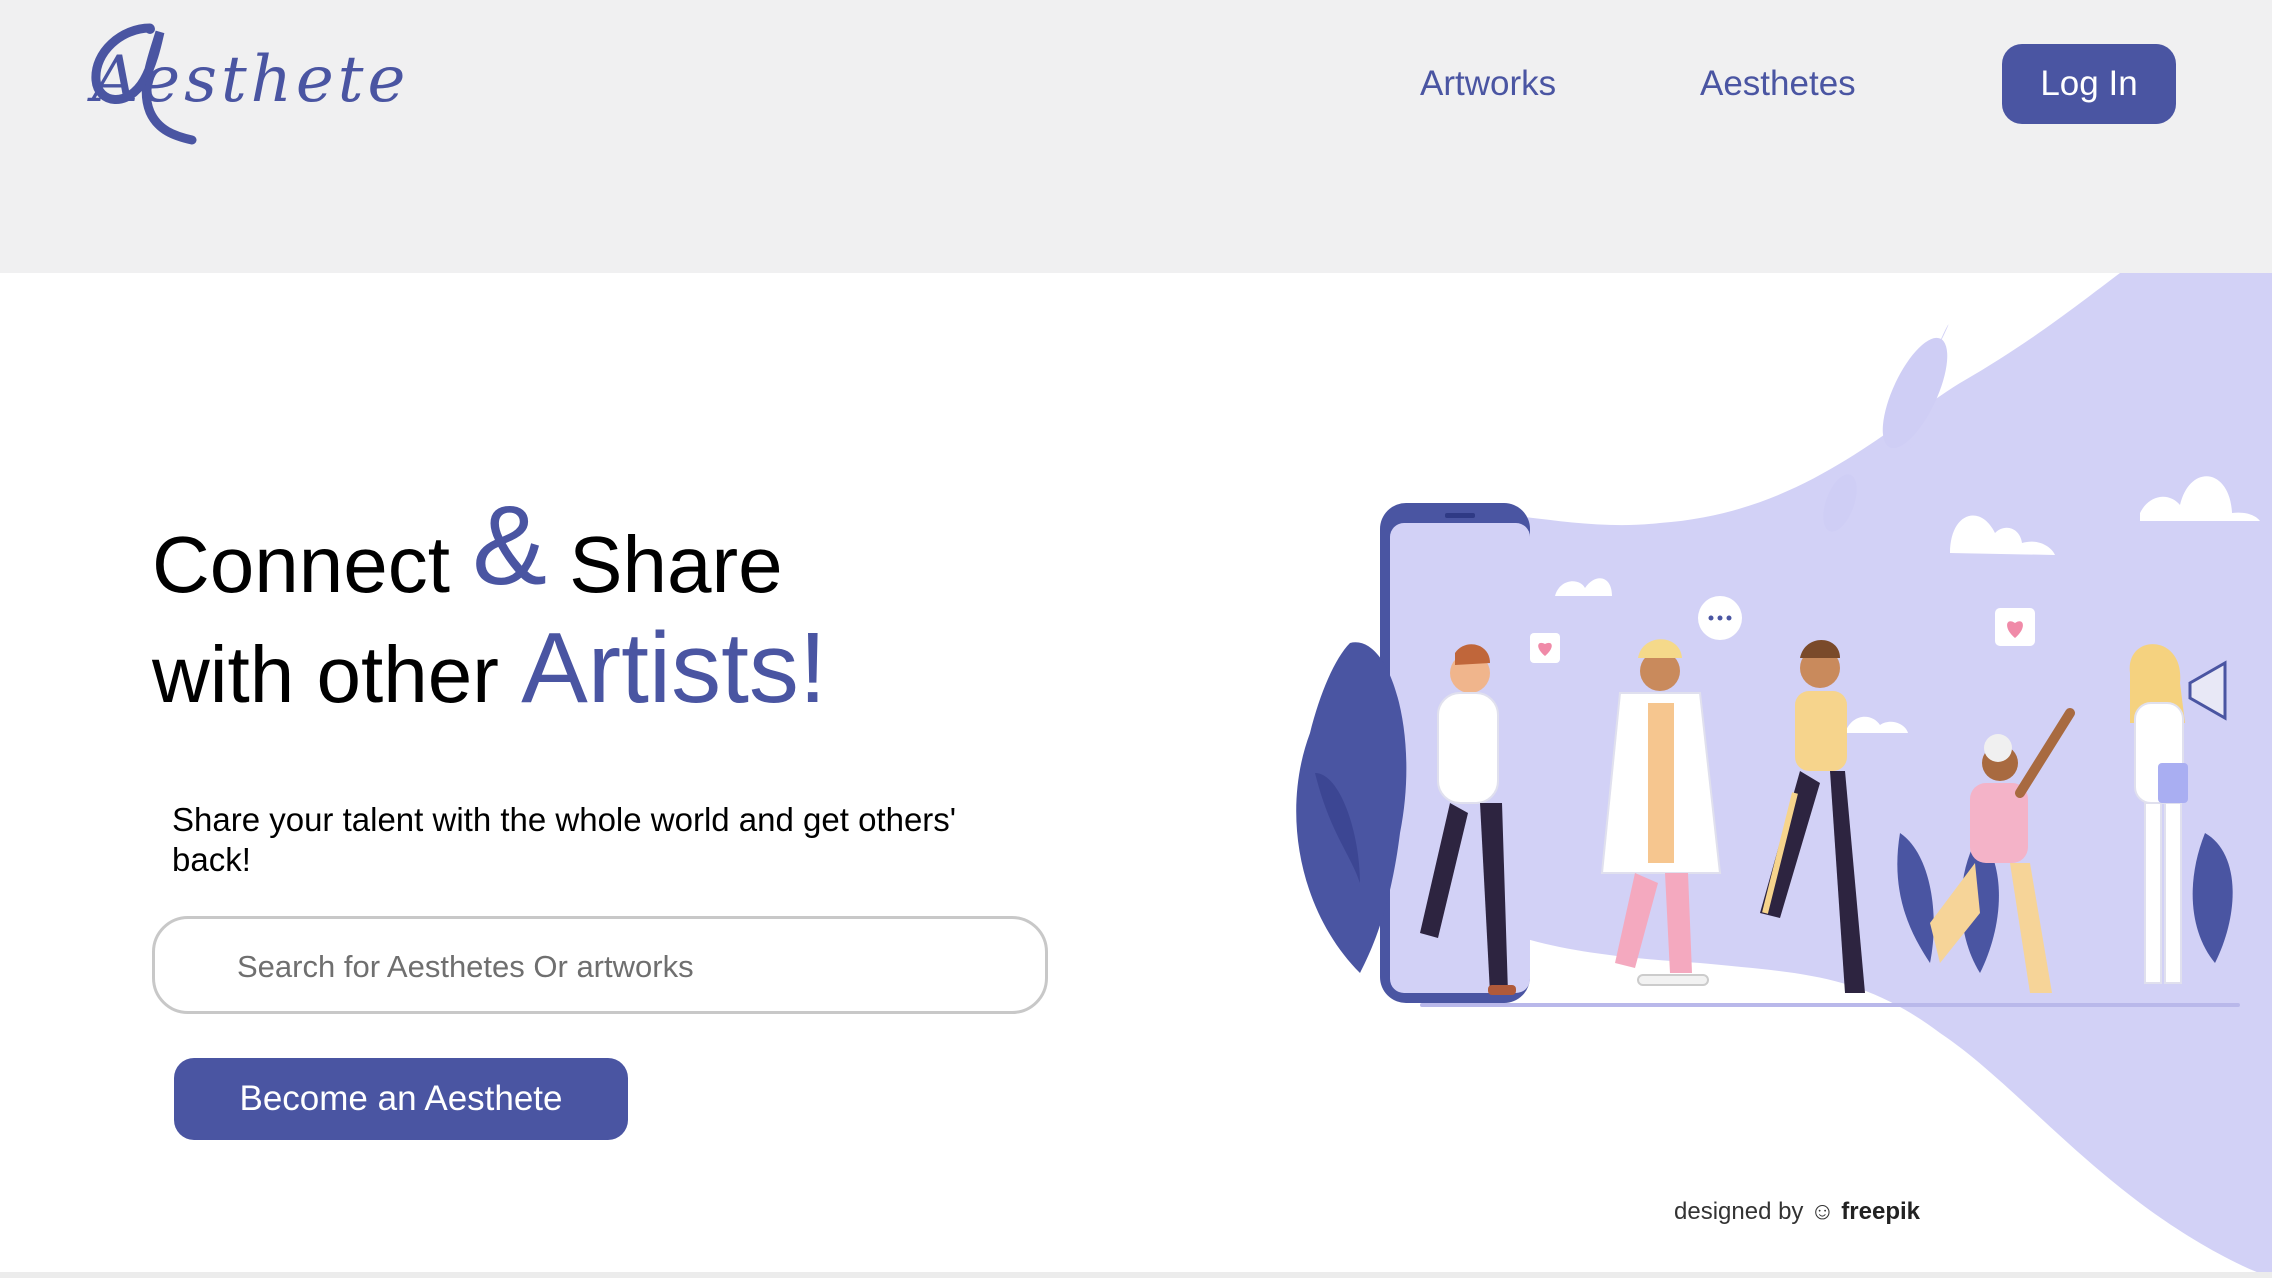  What do you see at coordinates (2089, 84) in the screenshot?
I see `login-button: Log In` at bounding box center [2089, 84].